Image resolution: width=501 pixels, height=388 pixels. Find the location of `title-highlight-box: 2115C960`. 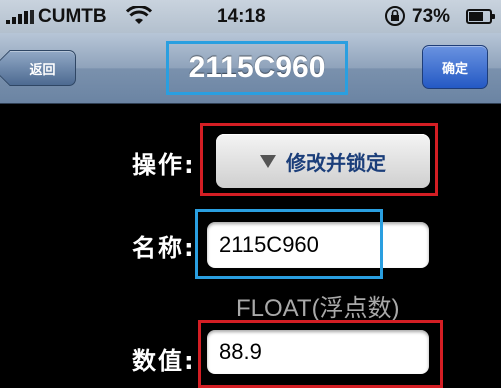

title-highlight-box: 2115C960 is located at coordinates (257, 68).